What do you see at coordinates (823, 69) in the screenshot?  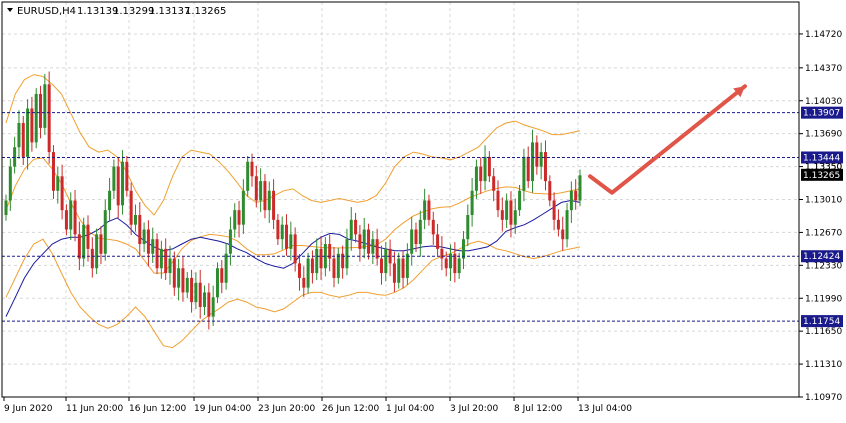 I see `y-tick-label: 1.14370` at bounding box center [823, 69].